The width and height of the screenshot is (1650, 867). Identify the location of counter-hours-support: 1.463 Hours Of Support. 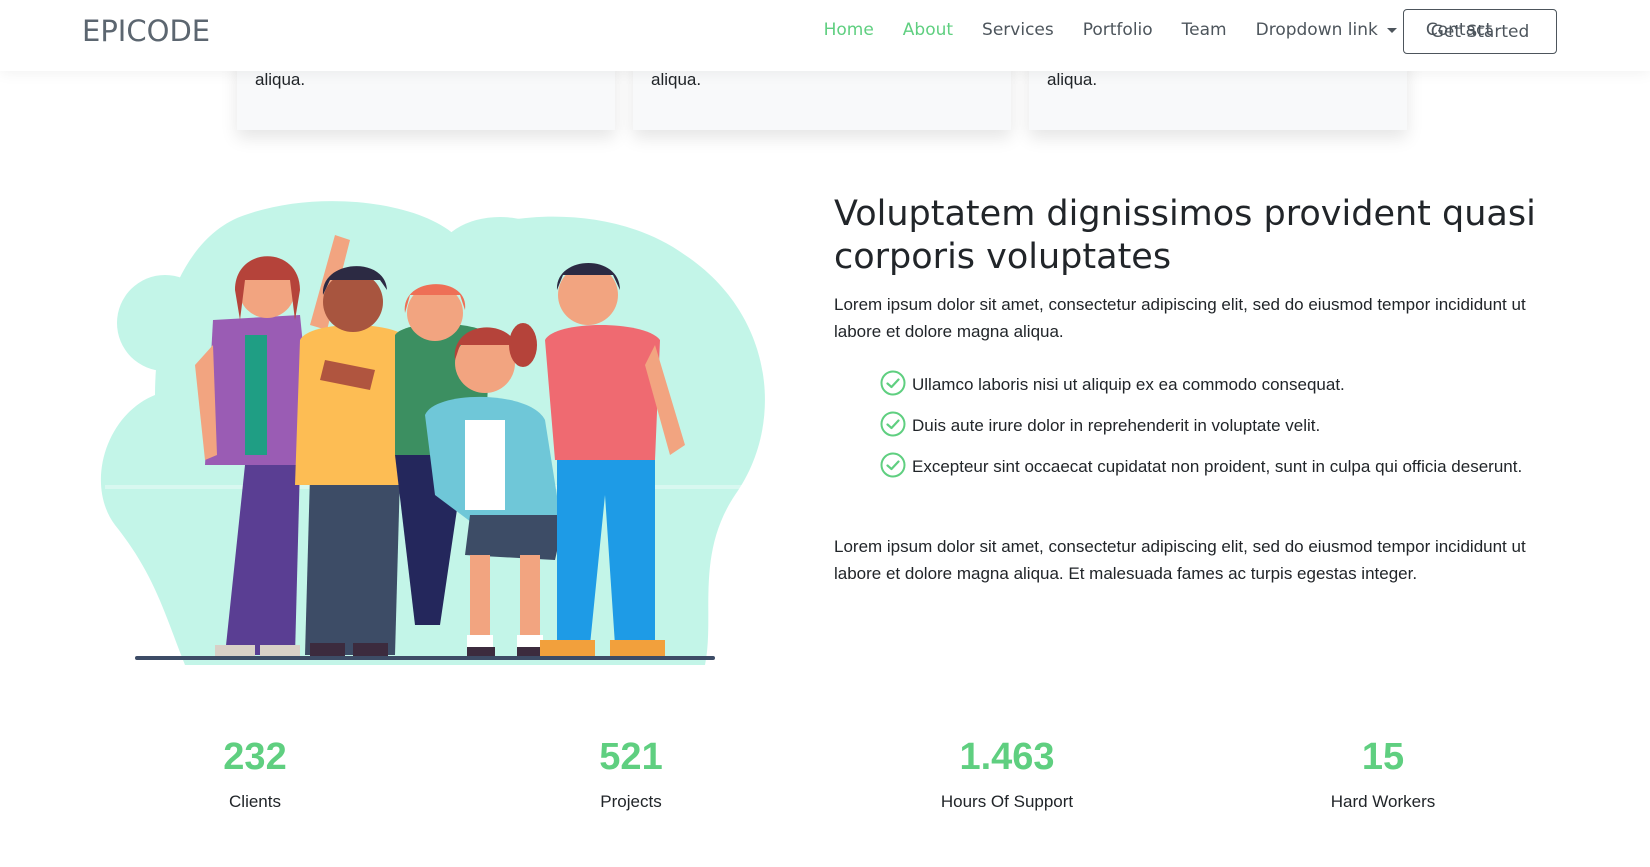
(1007, 773).